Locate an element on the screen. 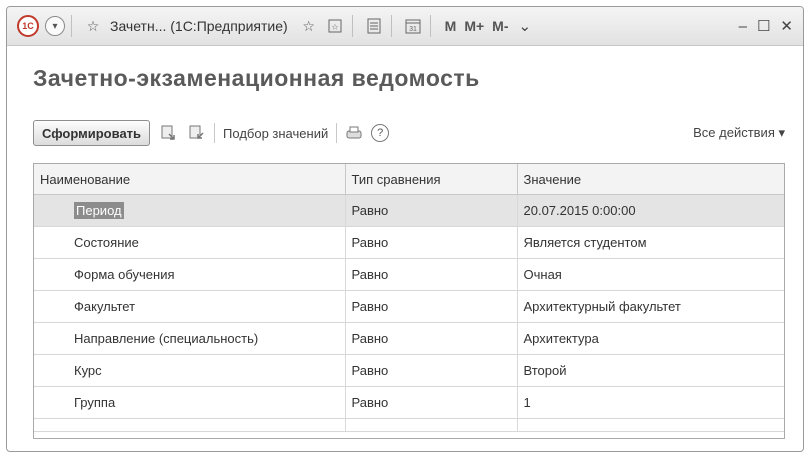 Image resolution: width=810 pixels, height=457 pixels. bookmark-icon: ☆ is located at coordinates (335, 26).